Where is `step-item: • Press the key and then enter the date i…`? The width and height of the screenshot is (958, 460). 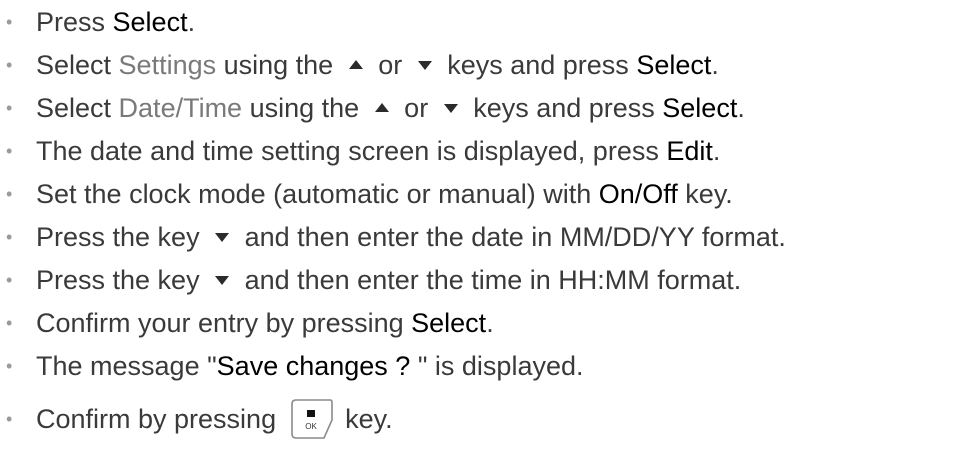
step-item: • Press the key and then enter the date i… is located at coordinates (479, 237).